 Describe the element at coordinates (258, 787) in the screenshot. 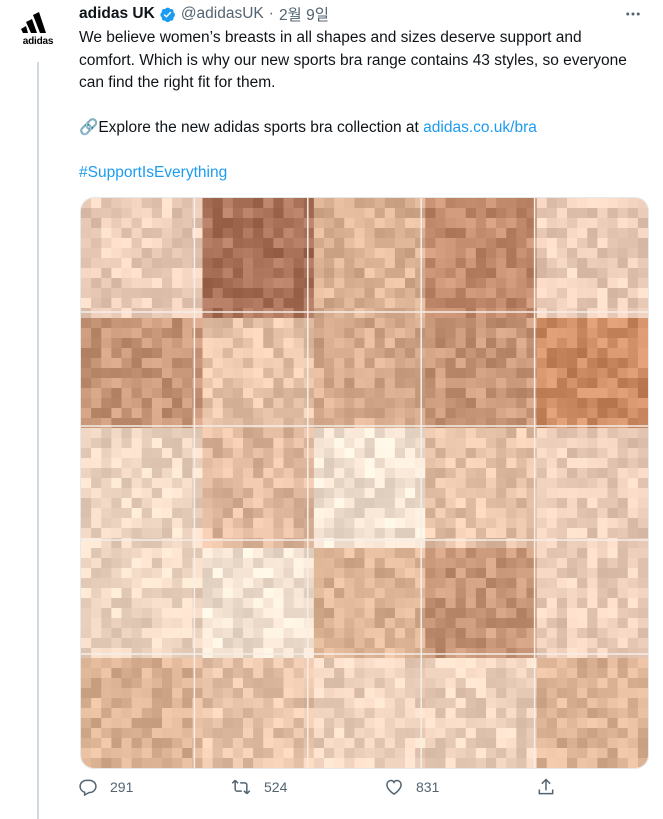

I see `retweet-button: 524` at that location.